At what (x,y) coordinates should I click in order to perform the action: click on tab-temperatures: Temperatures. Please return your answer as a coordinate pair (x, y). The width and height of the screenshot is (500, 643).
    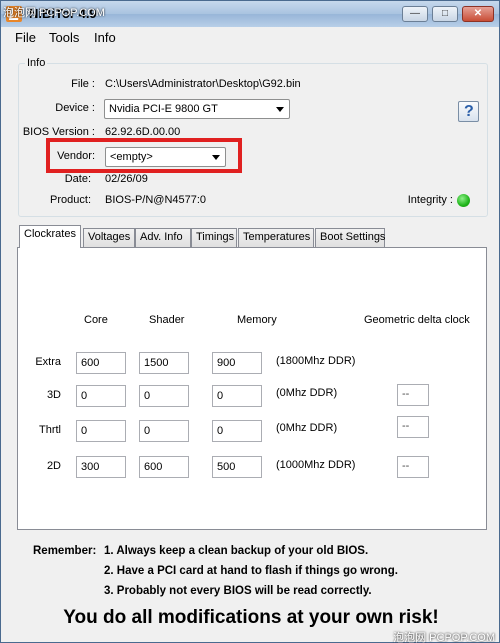
    Looking at the image, I should click on (276, 237).